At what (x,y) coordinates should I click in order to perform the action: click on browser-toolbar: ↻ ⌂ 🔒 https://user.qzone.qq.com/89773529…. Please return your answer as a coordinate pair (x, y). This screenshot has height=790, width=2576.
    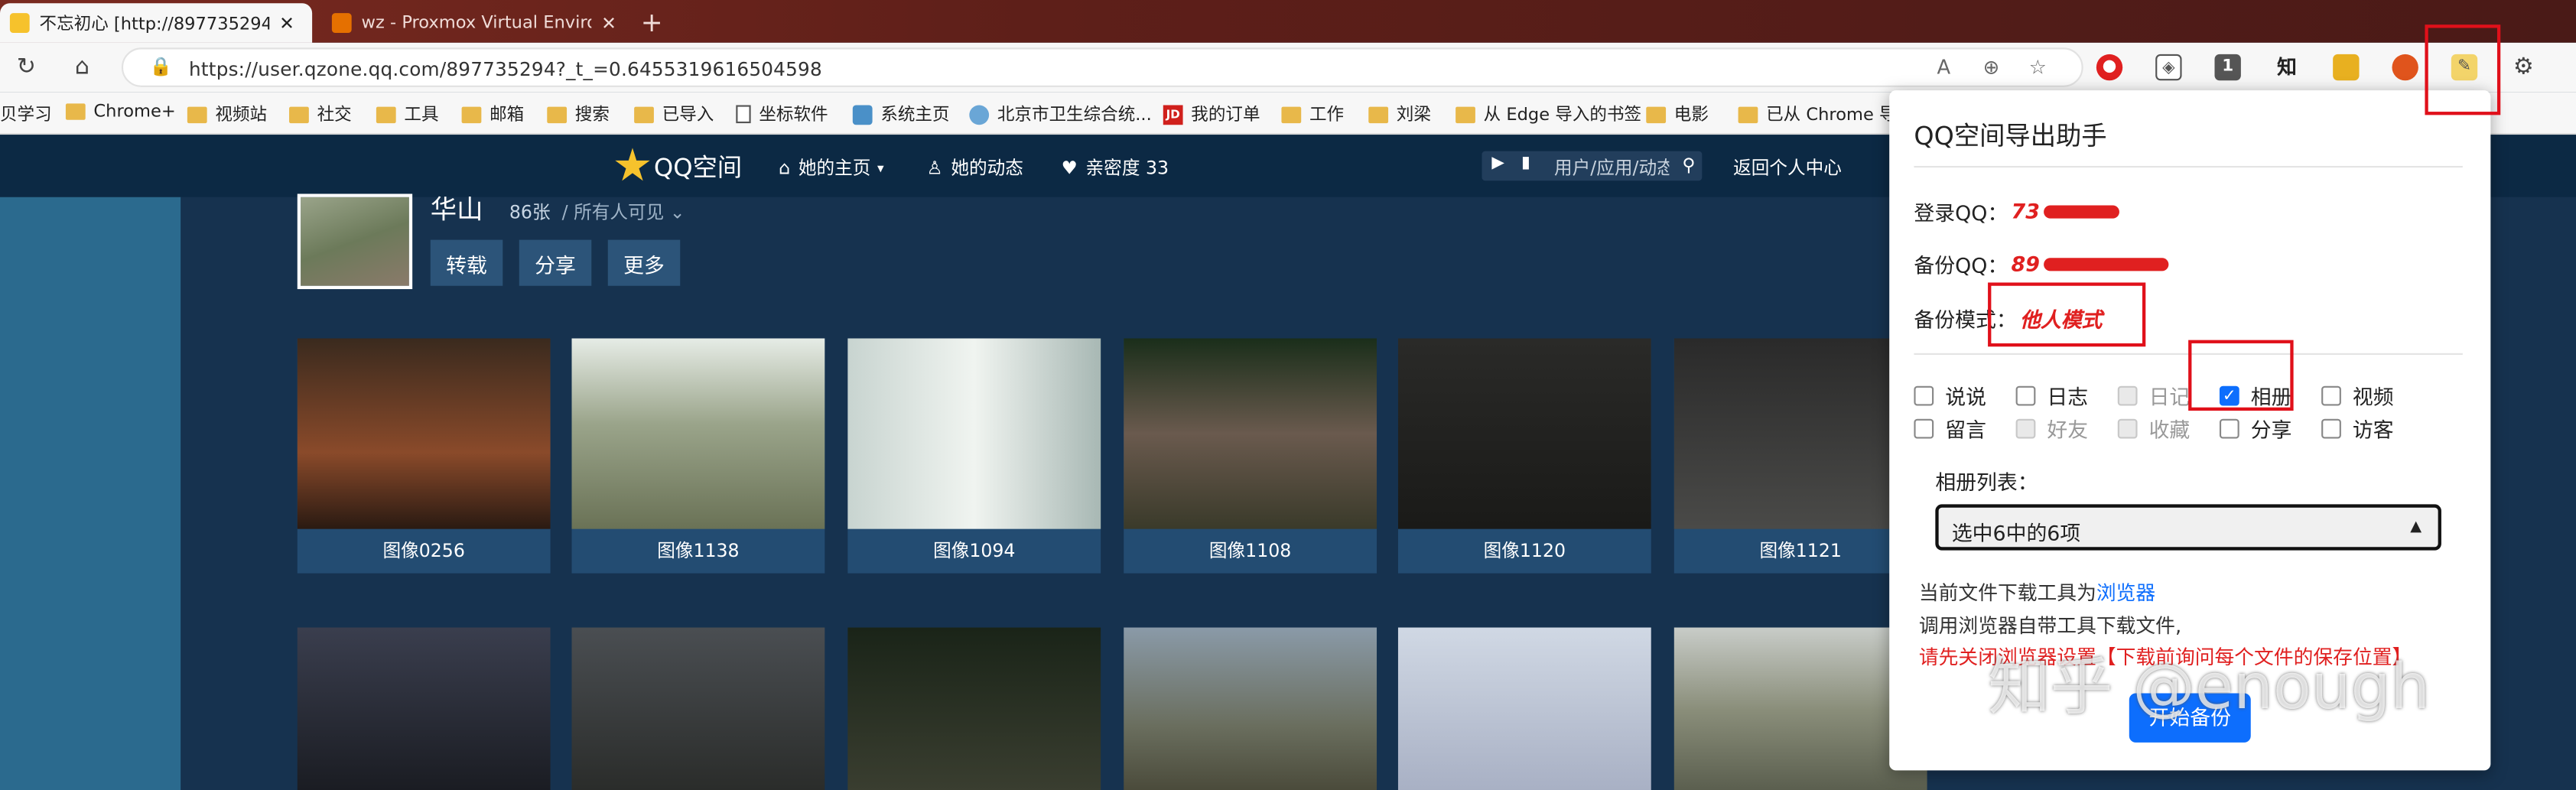
    Looking at the image, I should click on (1288, 67).